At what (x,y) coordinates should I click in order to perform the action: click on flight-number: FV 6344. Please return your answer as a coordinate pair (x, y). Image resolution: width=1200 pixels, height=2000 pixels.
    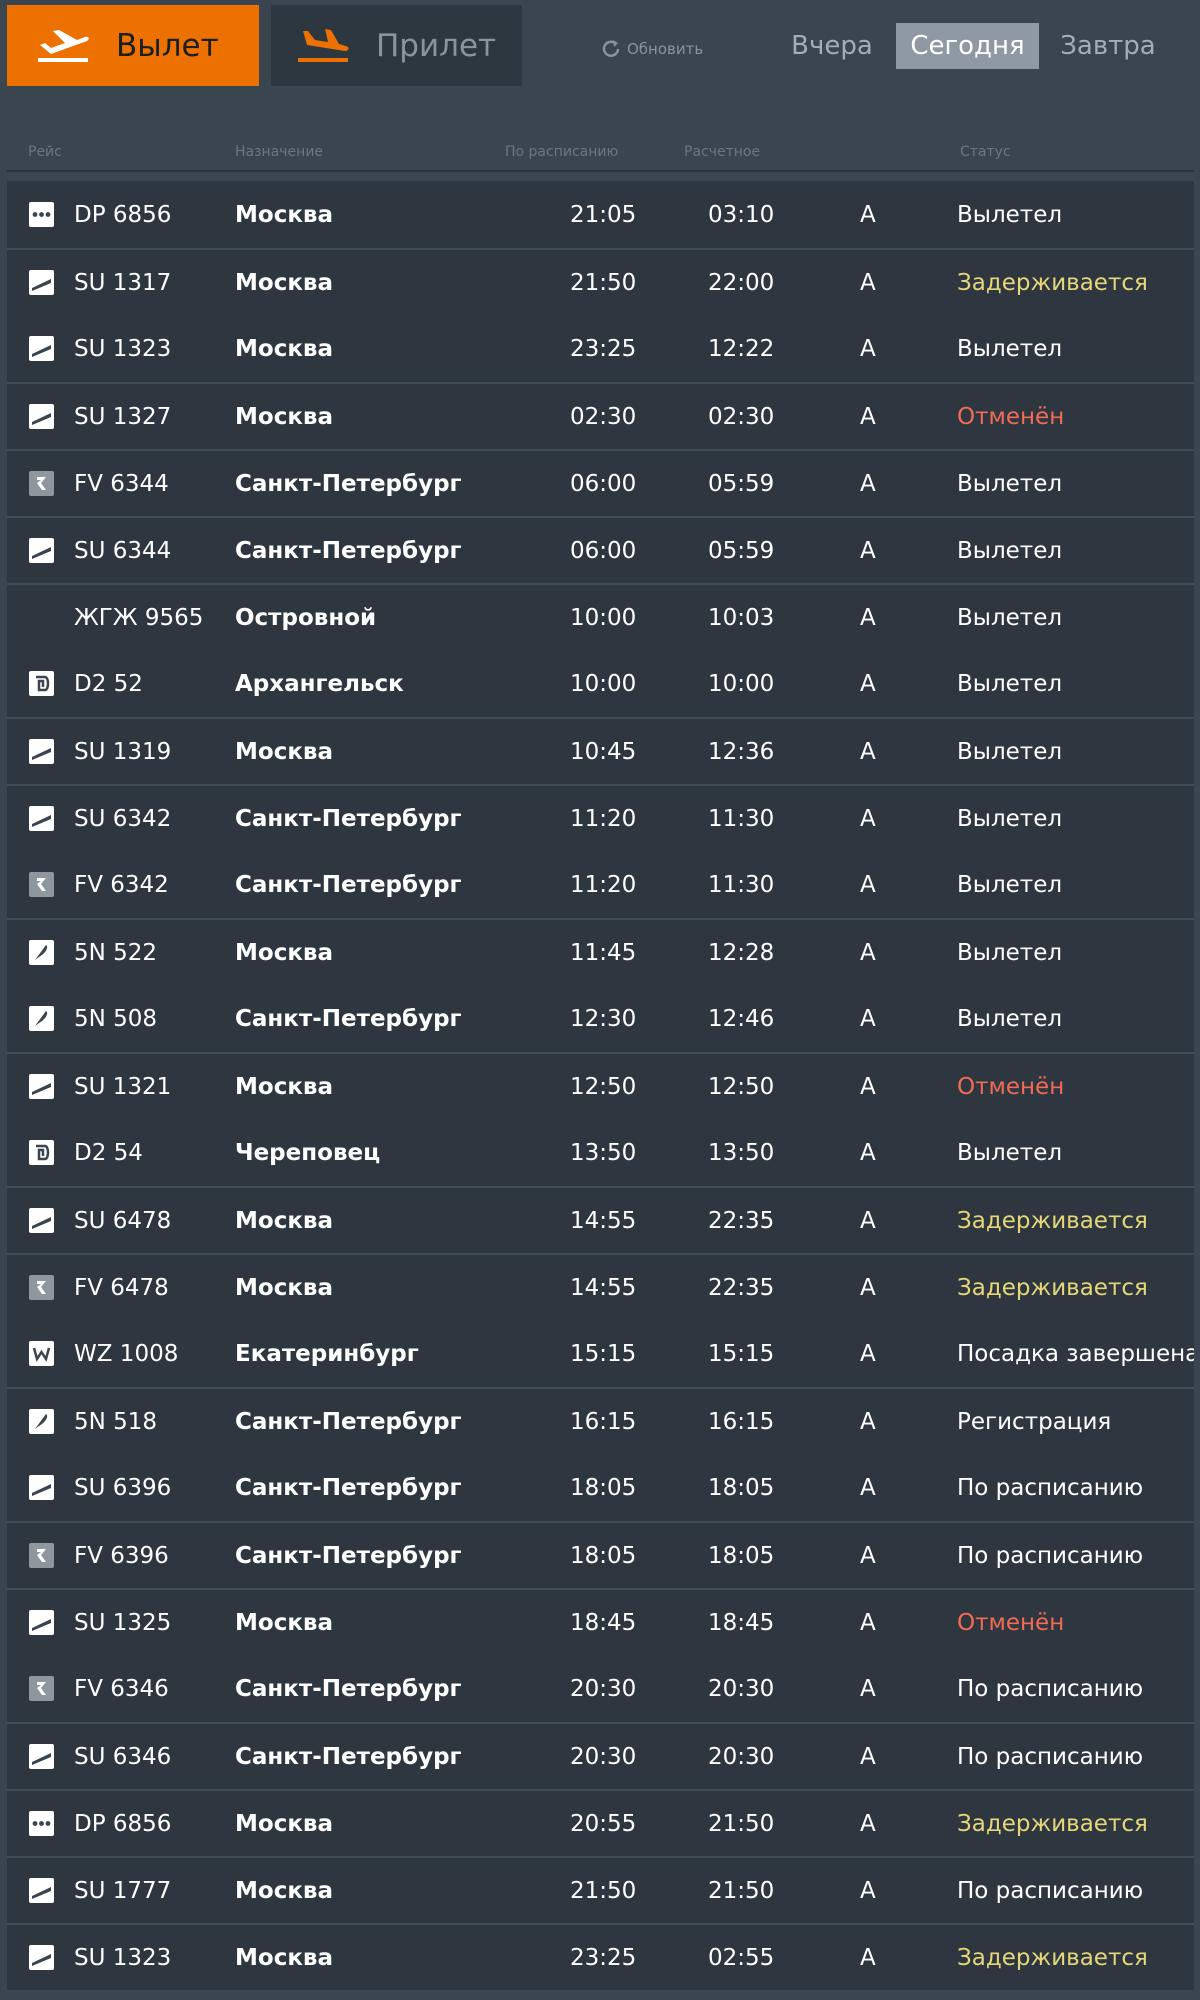
    Looking at the image, I should click on (121, 483).